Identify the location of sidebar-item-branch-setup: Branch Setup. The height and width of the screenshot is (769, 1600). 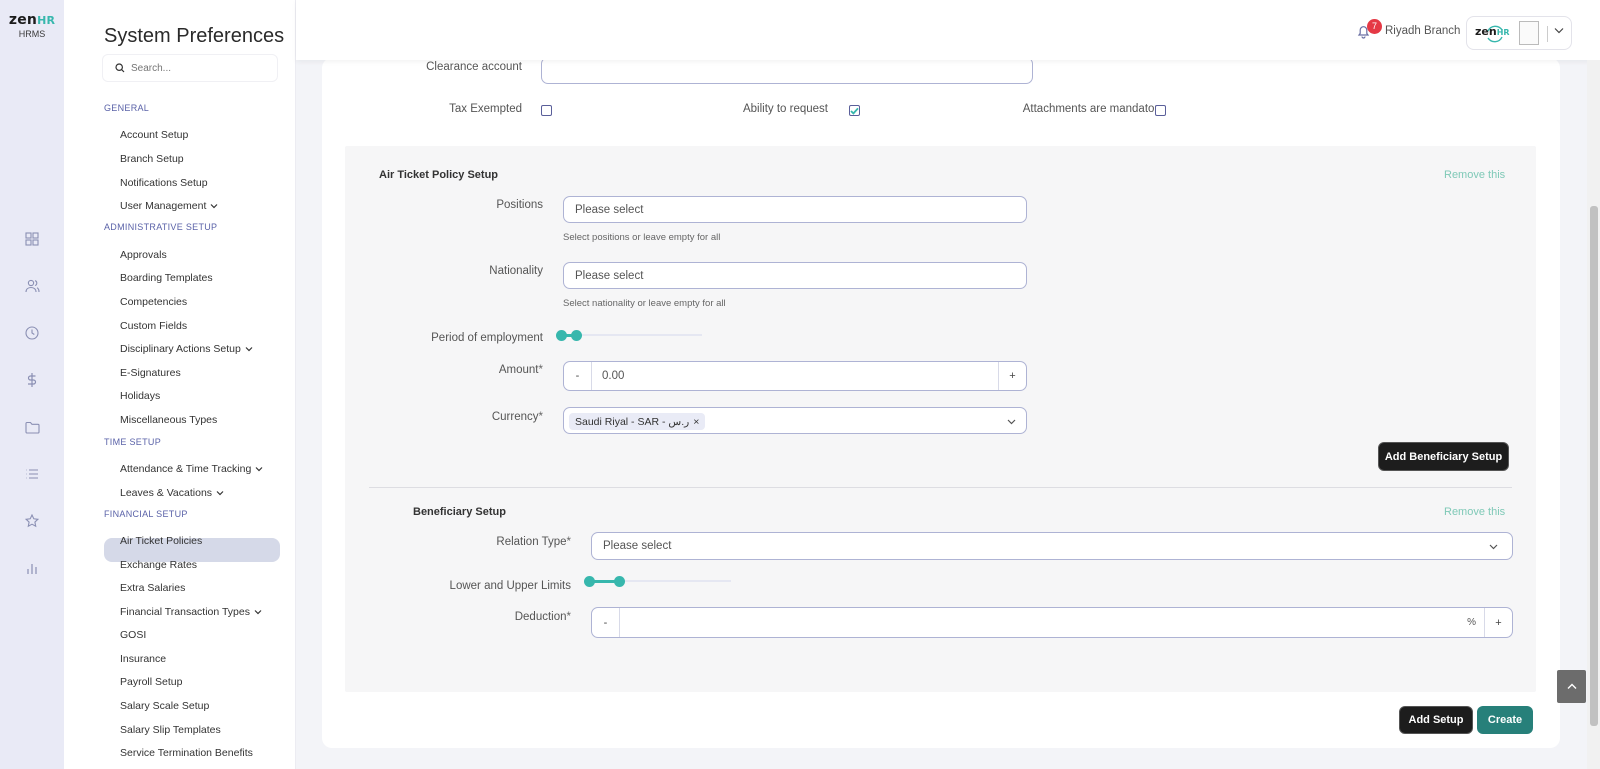
(152, 159).